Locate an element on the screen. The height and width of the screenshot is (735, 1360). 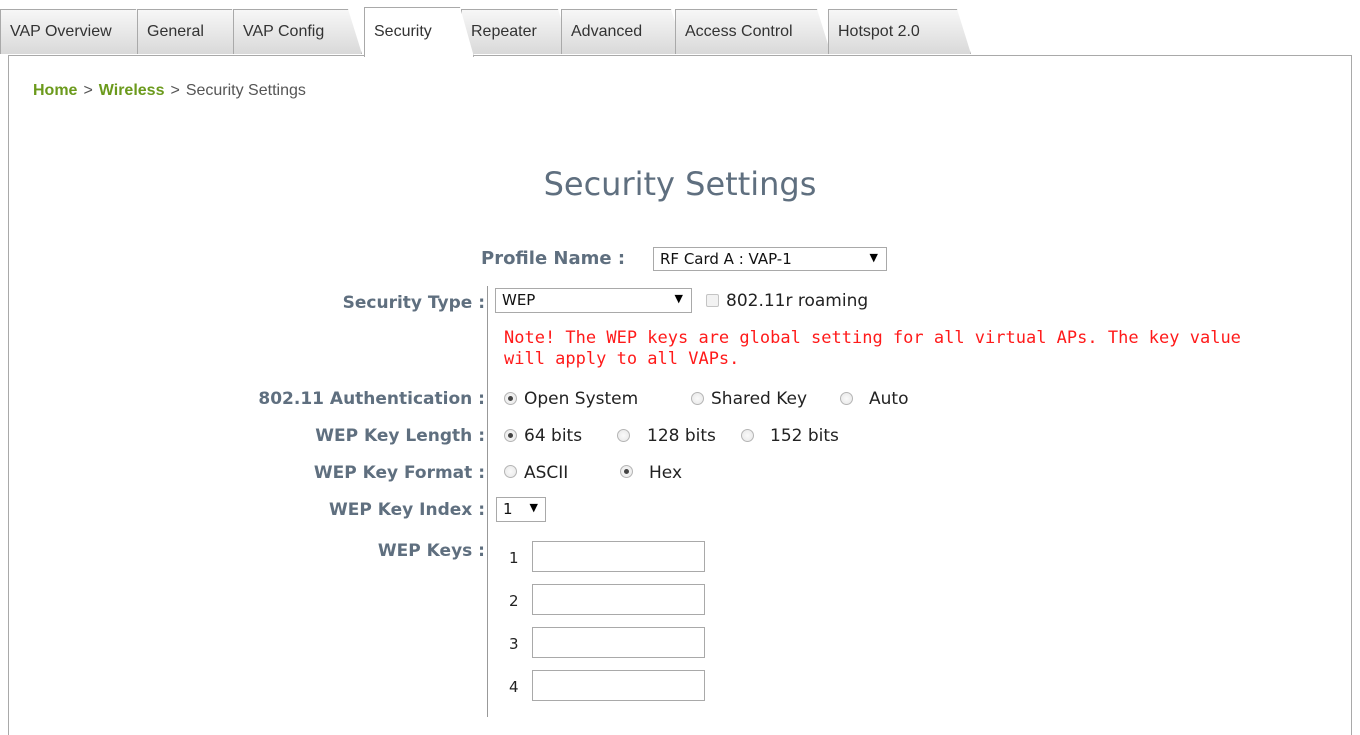
wep-key-3-input is located at coordinates (618, 642).